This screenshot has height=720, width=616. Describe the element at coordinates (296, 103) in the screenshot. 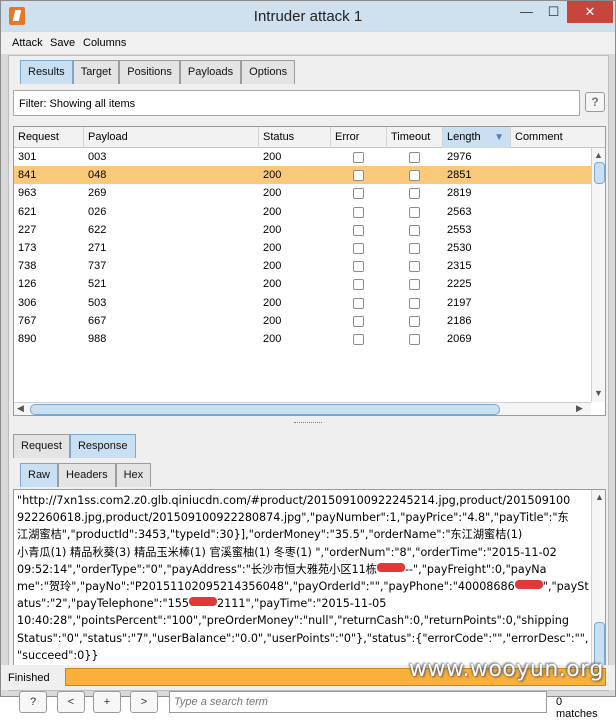

I see `filter-bar: Filter: Showing all items` at that location.